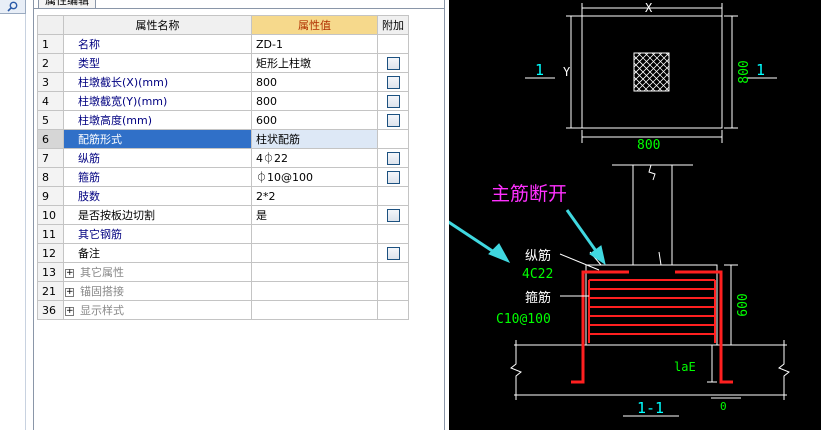 This screenshot has height=434, width=821. What do you see at coordinates (157, 177) in the screenshot?
I see `property-name: 箍筋` at bounding box center [157, 177].